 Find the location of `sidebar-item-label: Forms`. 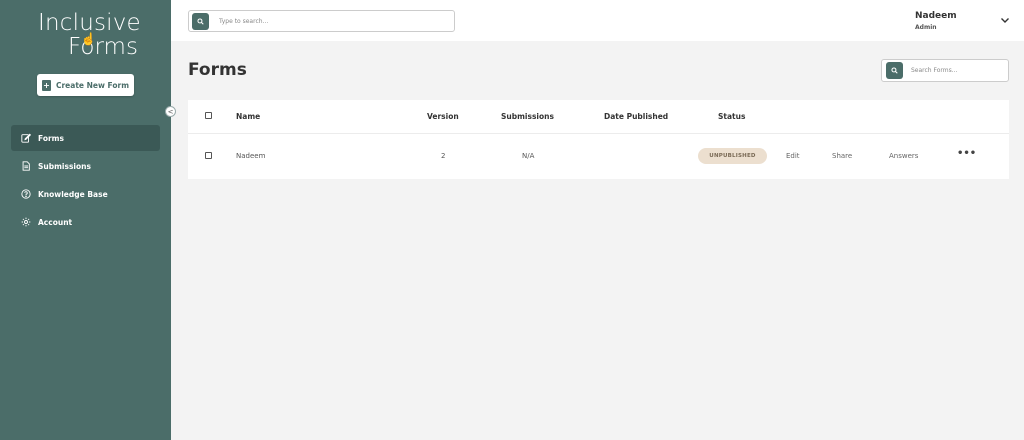

sidebar-item-label: Forms is located at coordinates (51, 138).